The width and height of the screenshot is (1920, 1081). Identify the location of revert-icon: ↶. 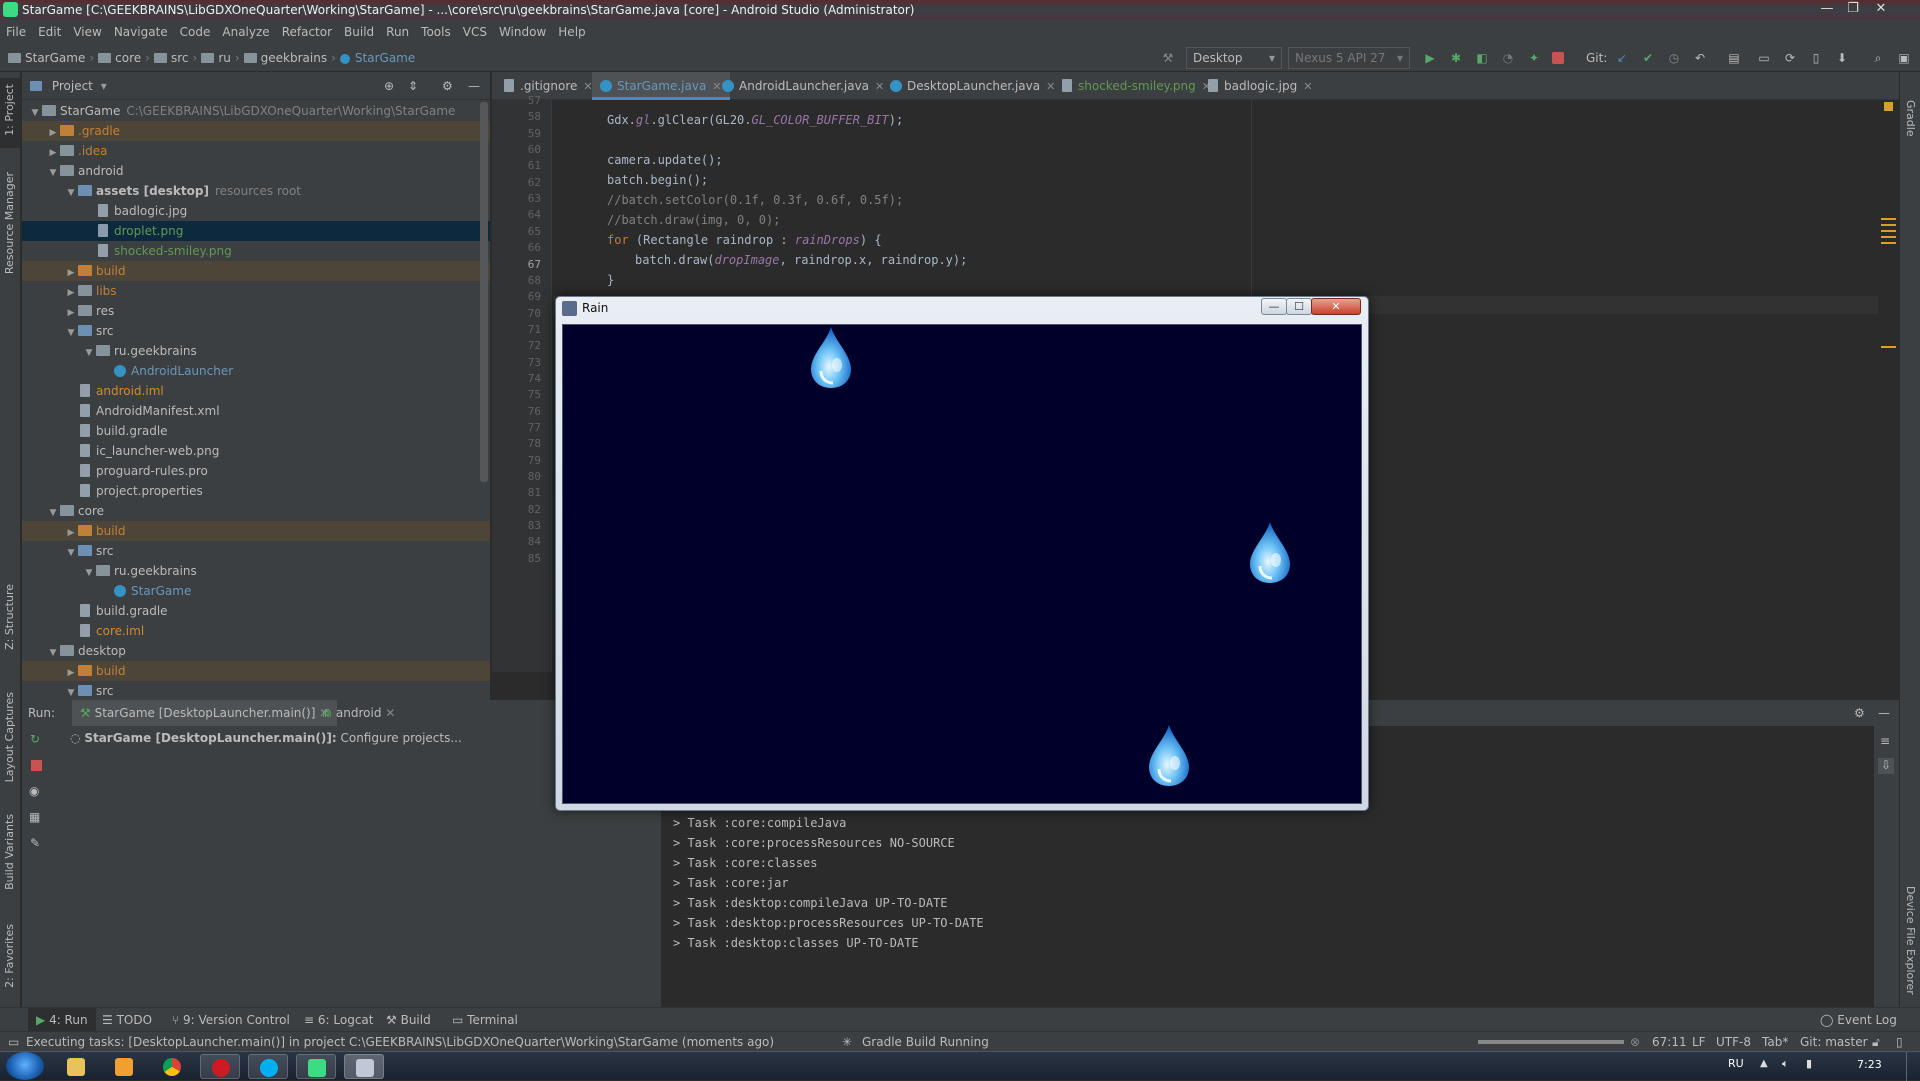
(1700, 58).